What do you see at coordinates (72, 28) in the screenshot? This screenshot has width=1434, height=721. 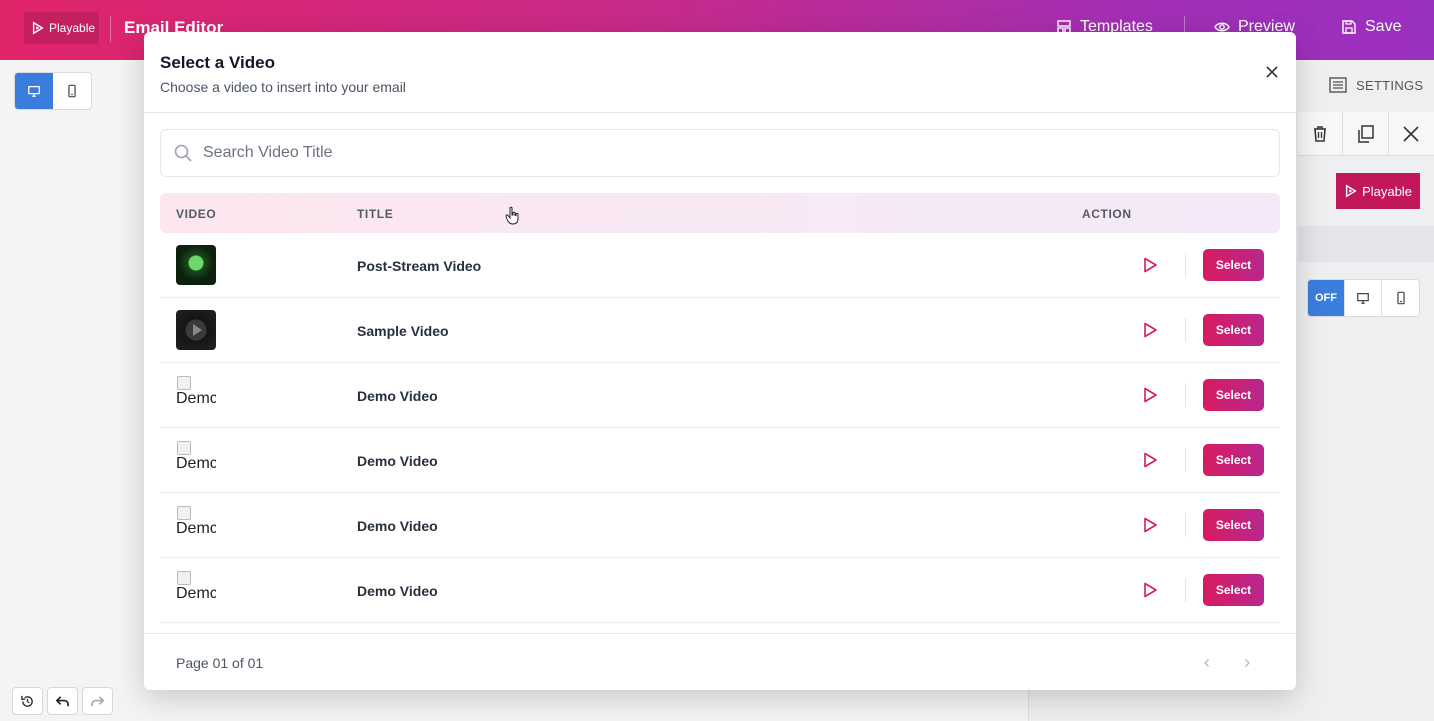 I see `brand-logo-text: Playable` at bounding box center [72, 28].